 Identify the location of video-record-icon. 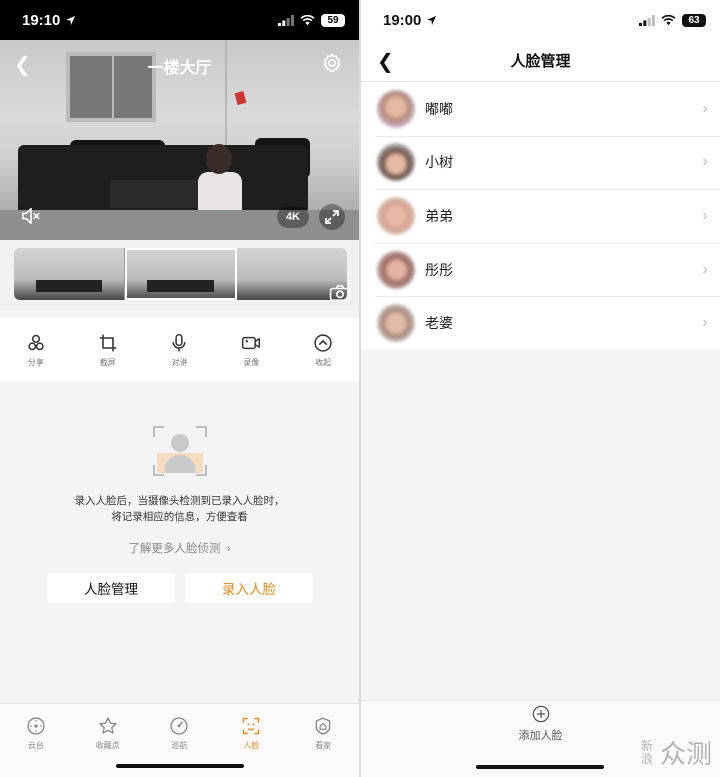
(251, 342).